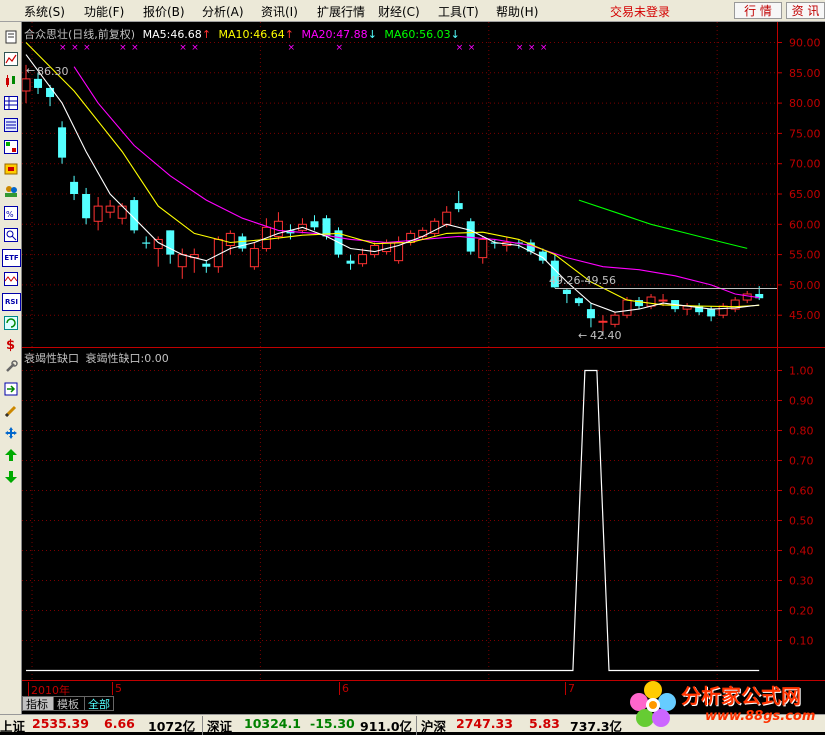 The image size is (825, 735). I want to click on indicator-axis-label: 0.10, so click(801, 641).